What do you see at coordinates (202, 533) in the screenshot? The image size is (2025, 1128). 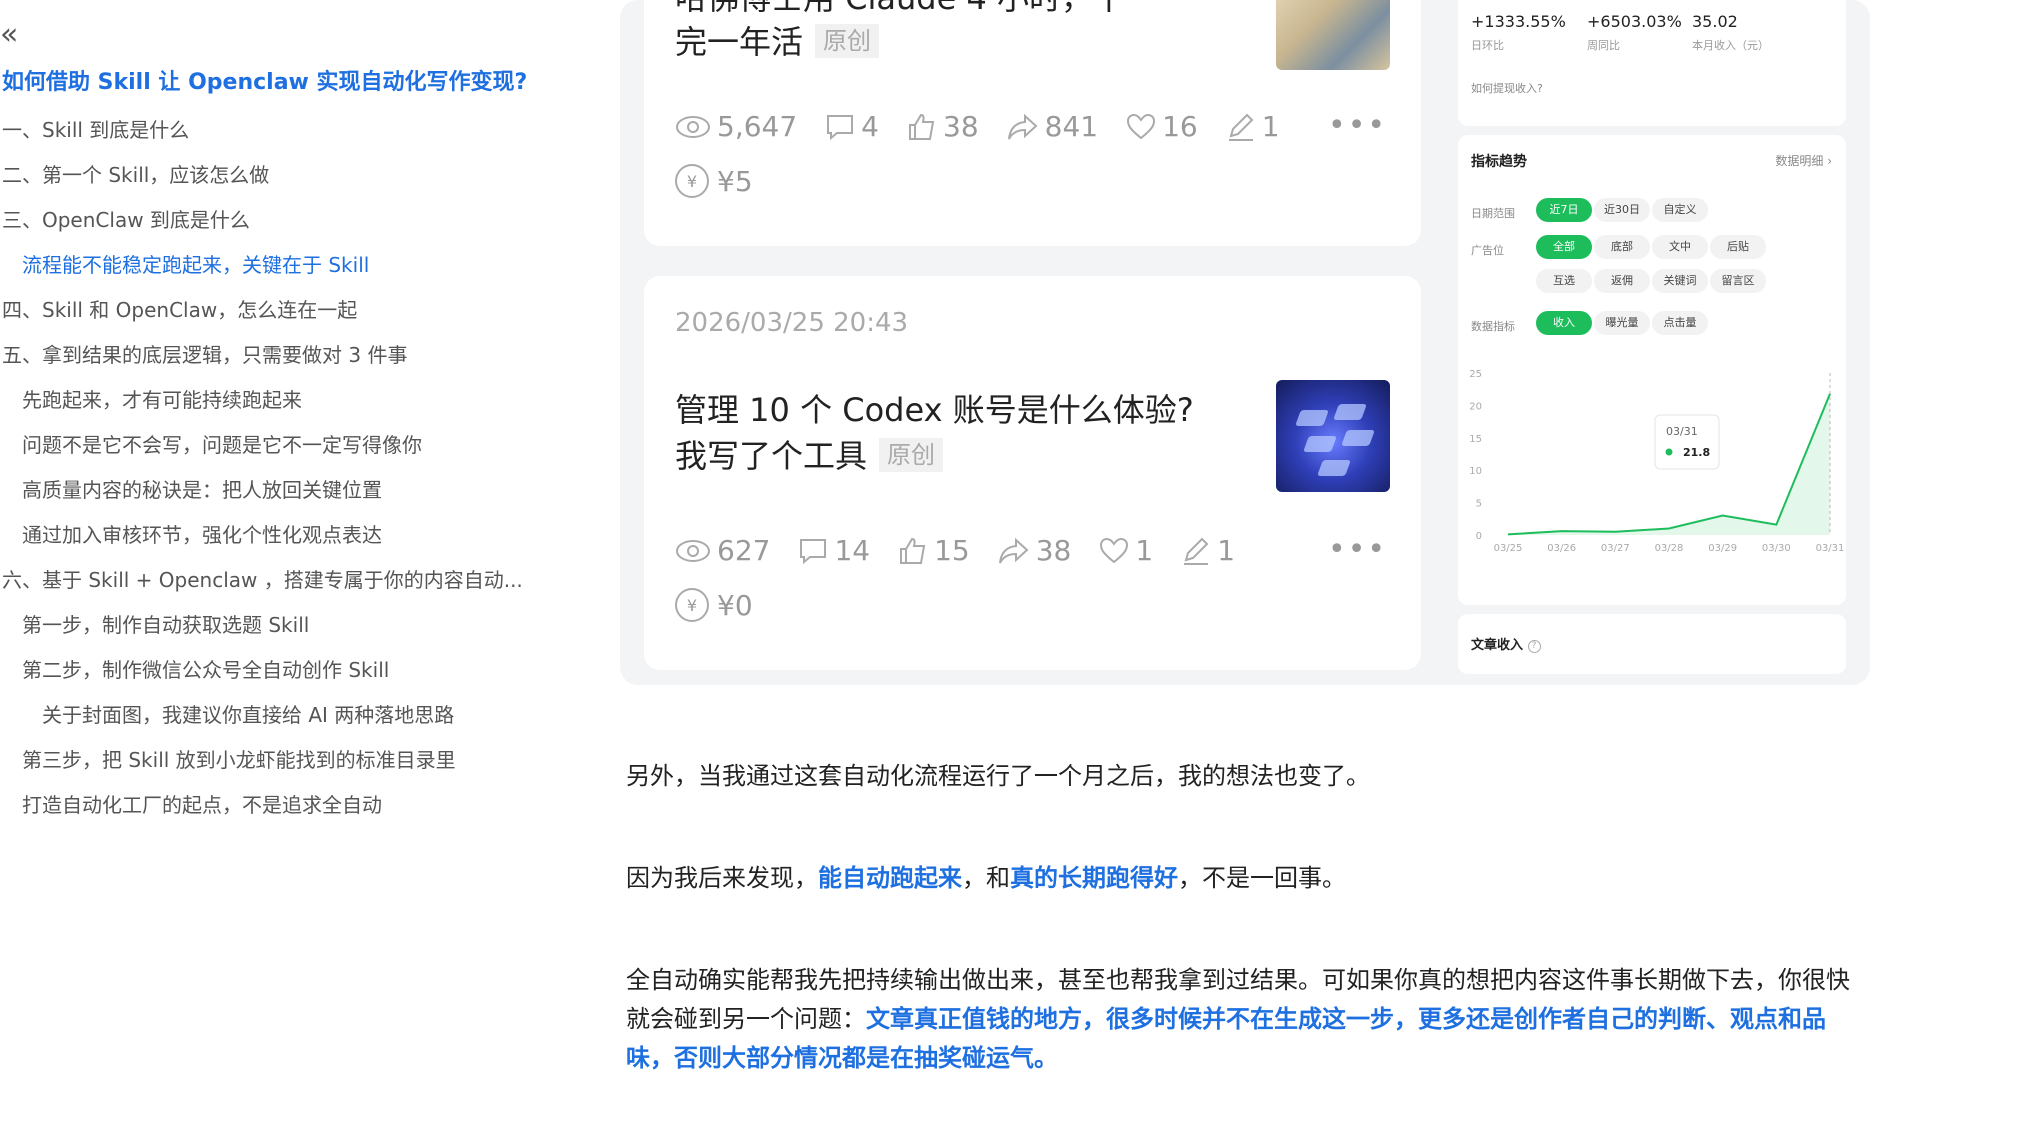 I see `toc-item: 通过加入审核环节，强化个性化观点表达` at bounding box center [202, 533].